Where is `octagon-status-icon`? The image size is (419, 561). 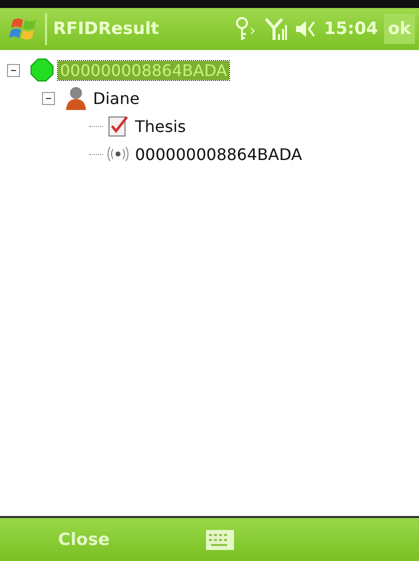 octagon-status-icon is located at coordinates (42, 70).